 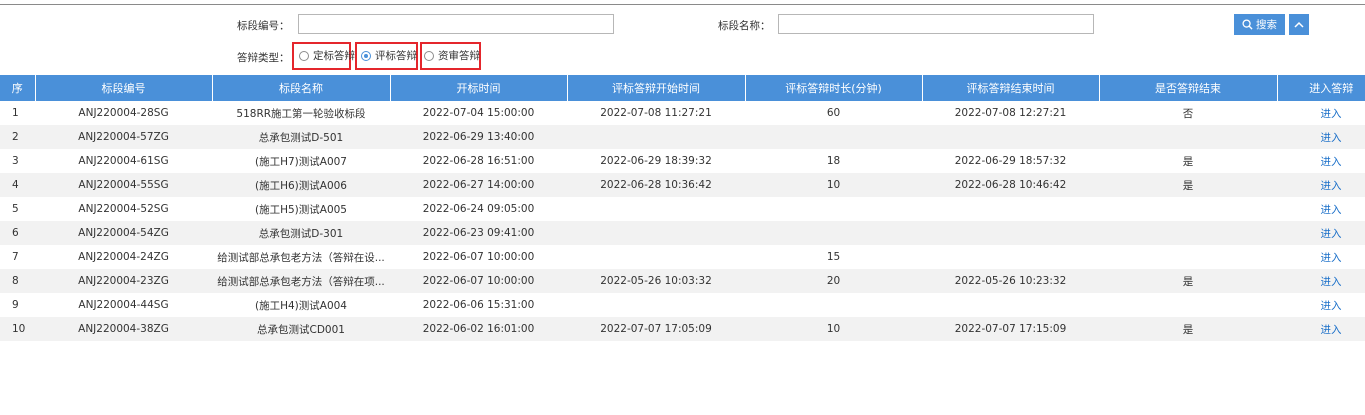 I want to click on cell-index: 4, so click(x=17, y=185).